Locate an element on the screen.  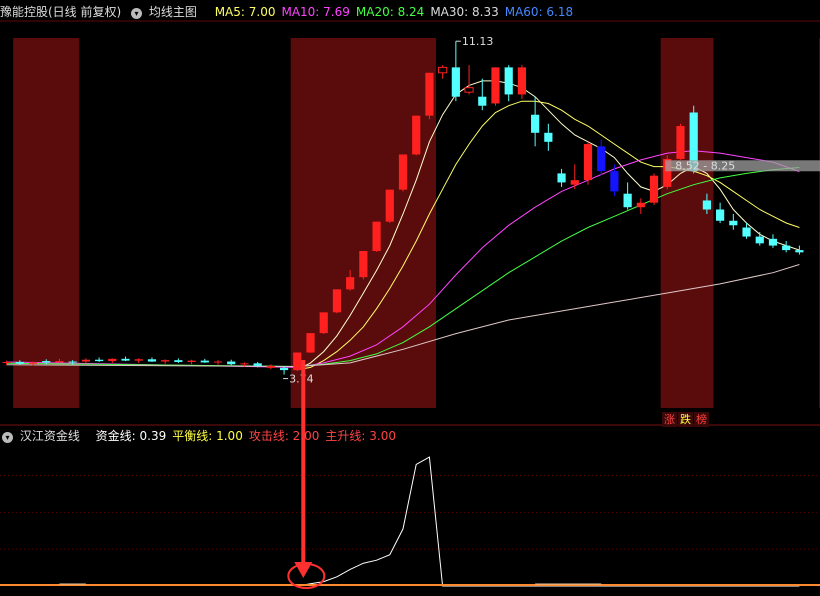
sub-dropdown-icon: ▾ is located at coordinates (7, 437).